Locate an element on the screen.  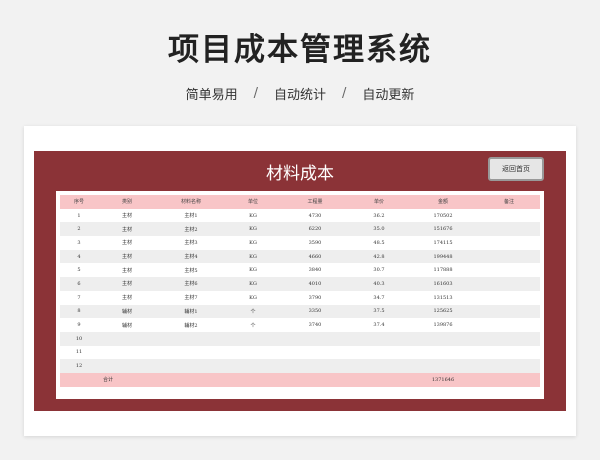
table-cell: 9 is located at coordinates (79, 325).